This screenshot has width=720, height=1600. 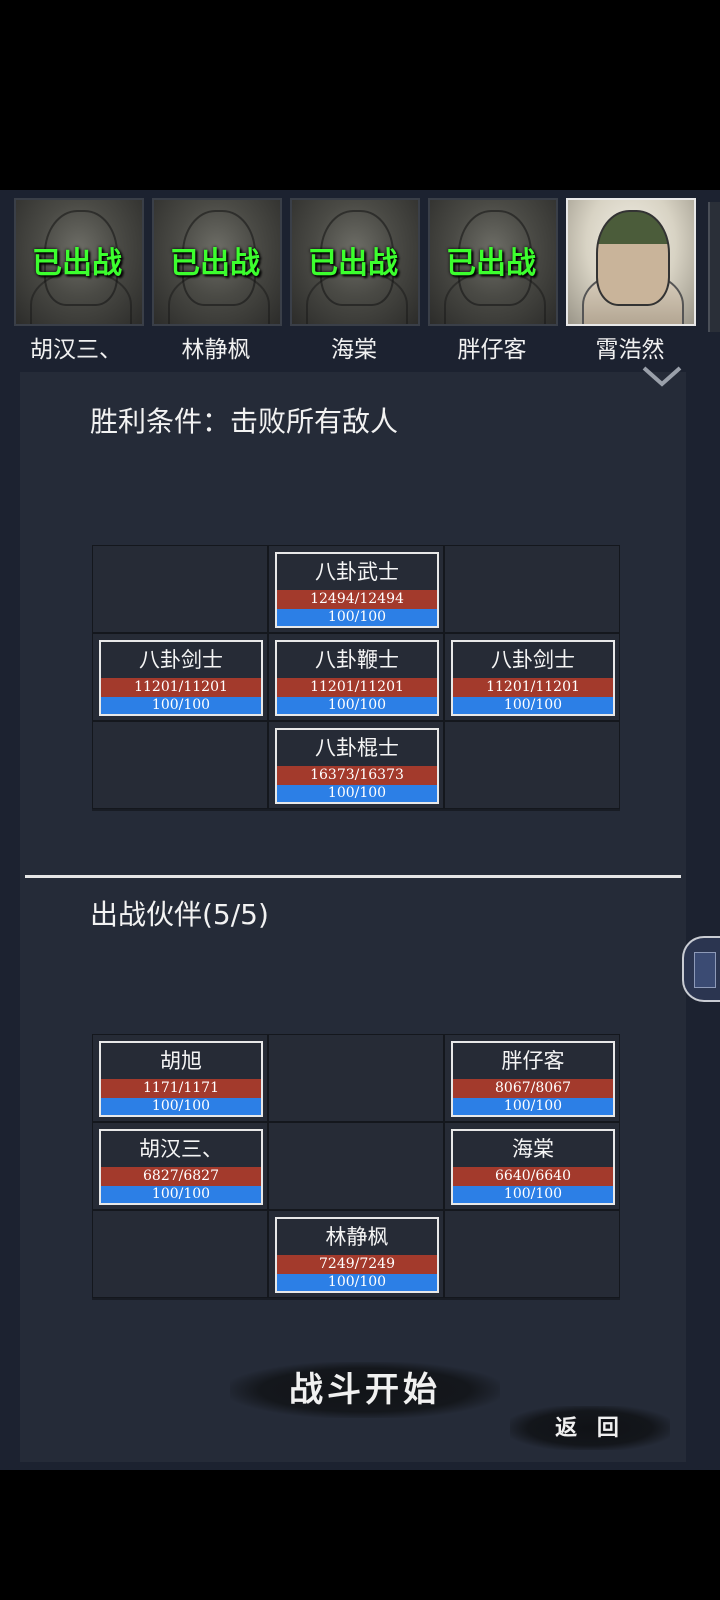 What do you see at coordinates (357, 748) in the screenshot?
I see `unit-name: 八卦棍士` at bounding box center [357, 748].